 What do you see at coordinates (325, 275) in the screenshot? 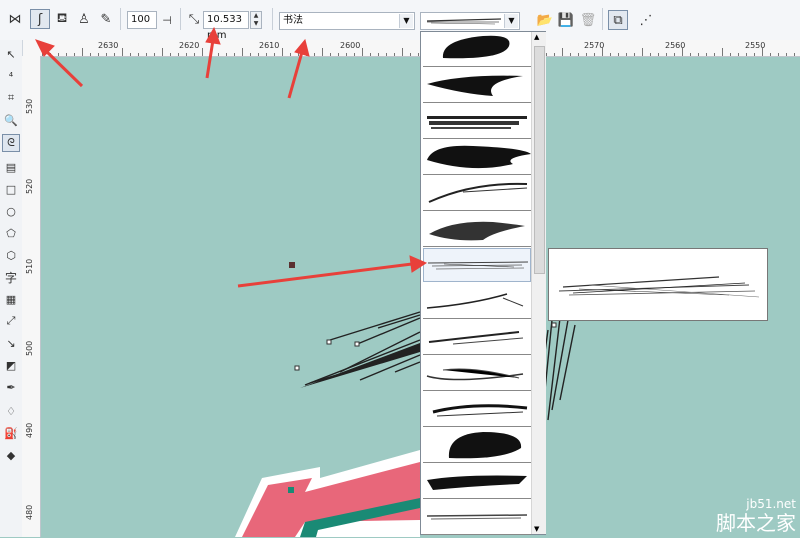
I see `arrow-stroke-item` at bounding box center [325, 275].